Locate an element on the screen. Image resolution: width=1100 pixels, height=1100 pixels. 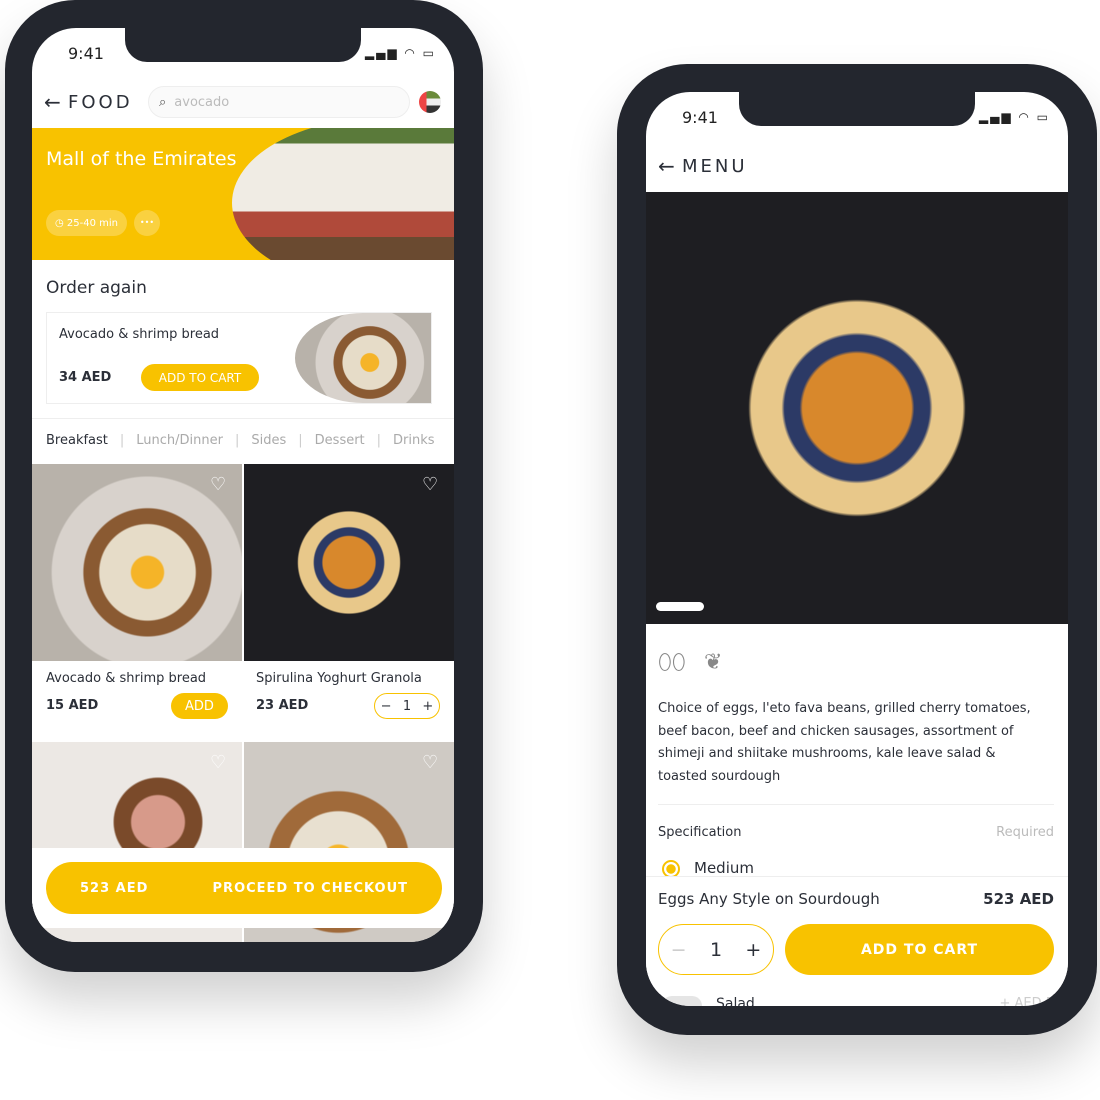
search-input: ⌕ avocado is located at coordinates (279, 102).